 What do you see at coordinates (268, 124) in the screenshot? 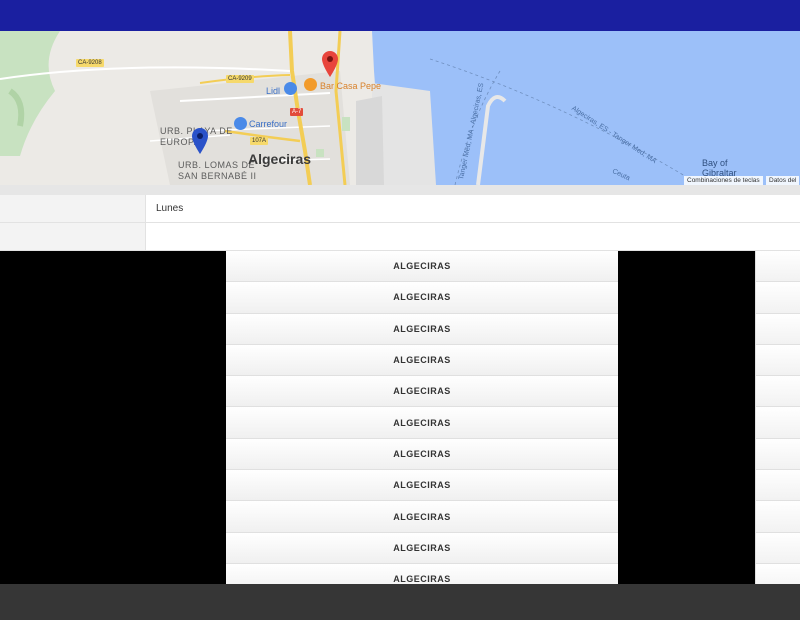
I see `poi-carrefour: Carrefour` at bounding box center [268, 124].